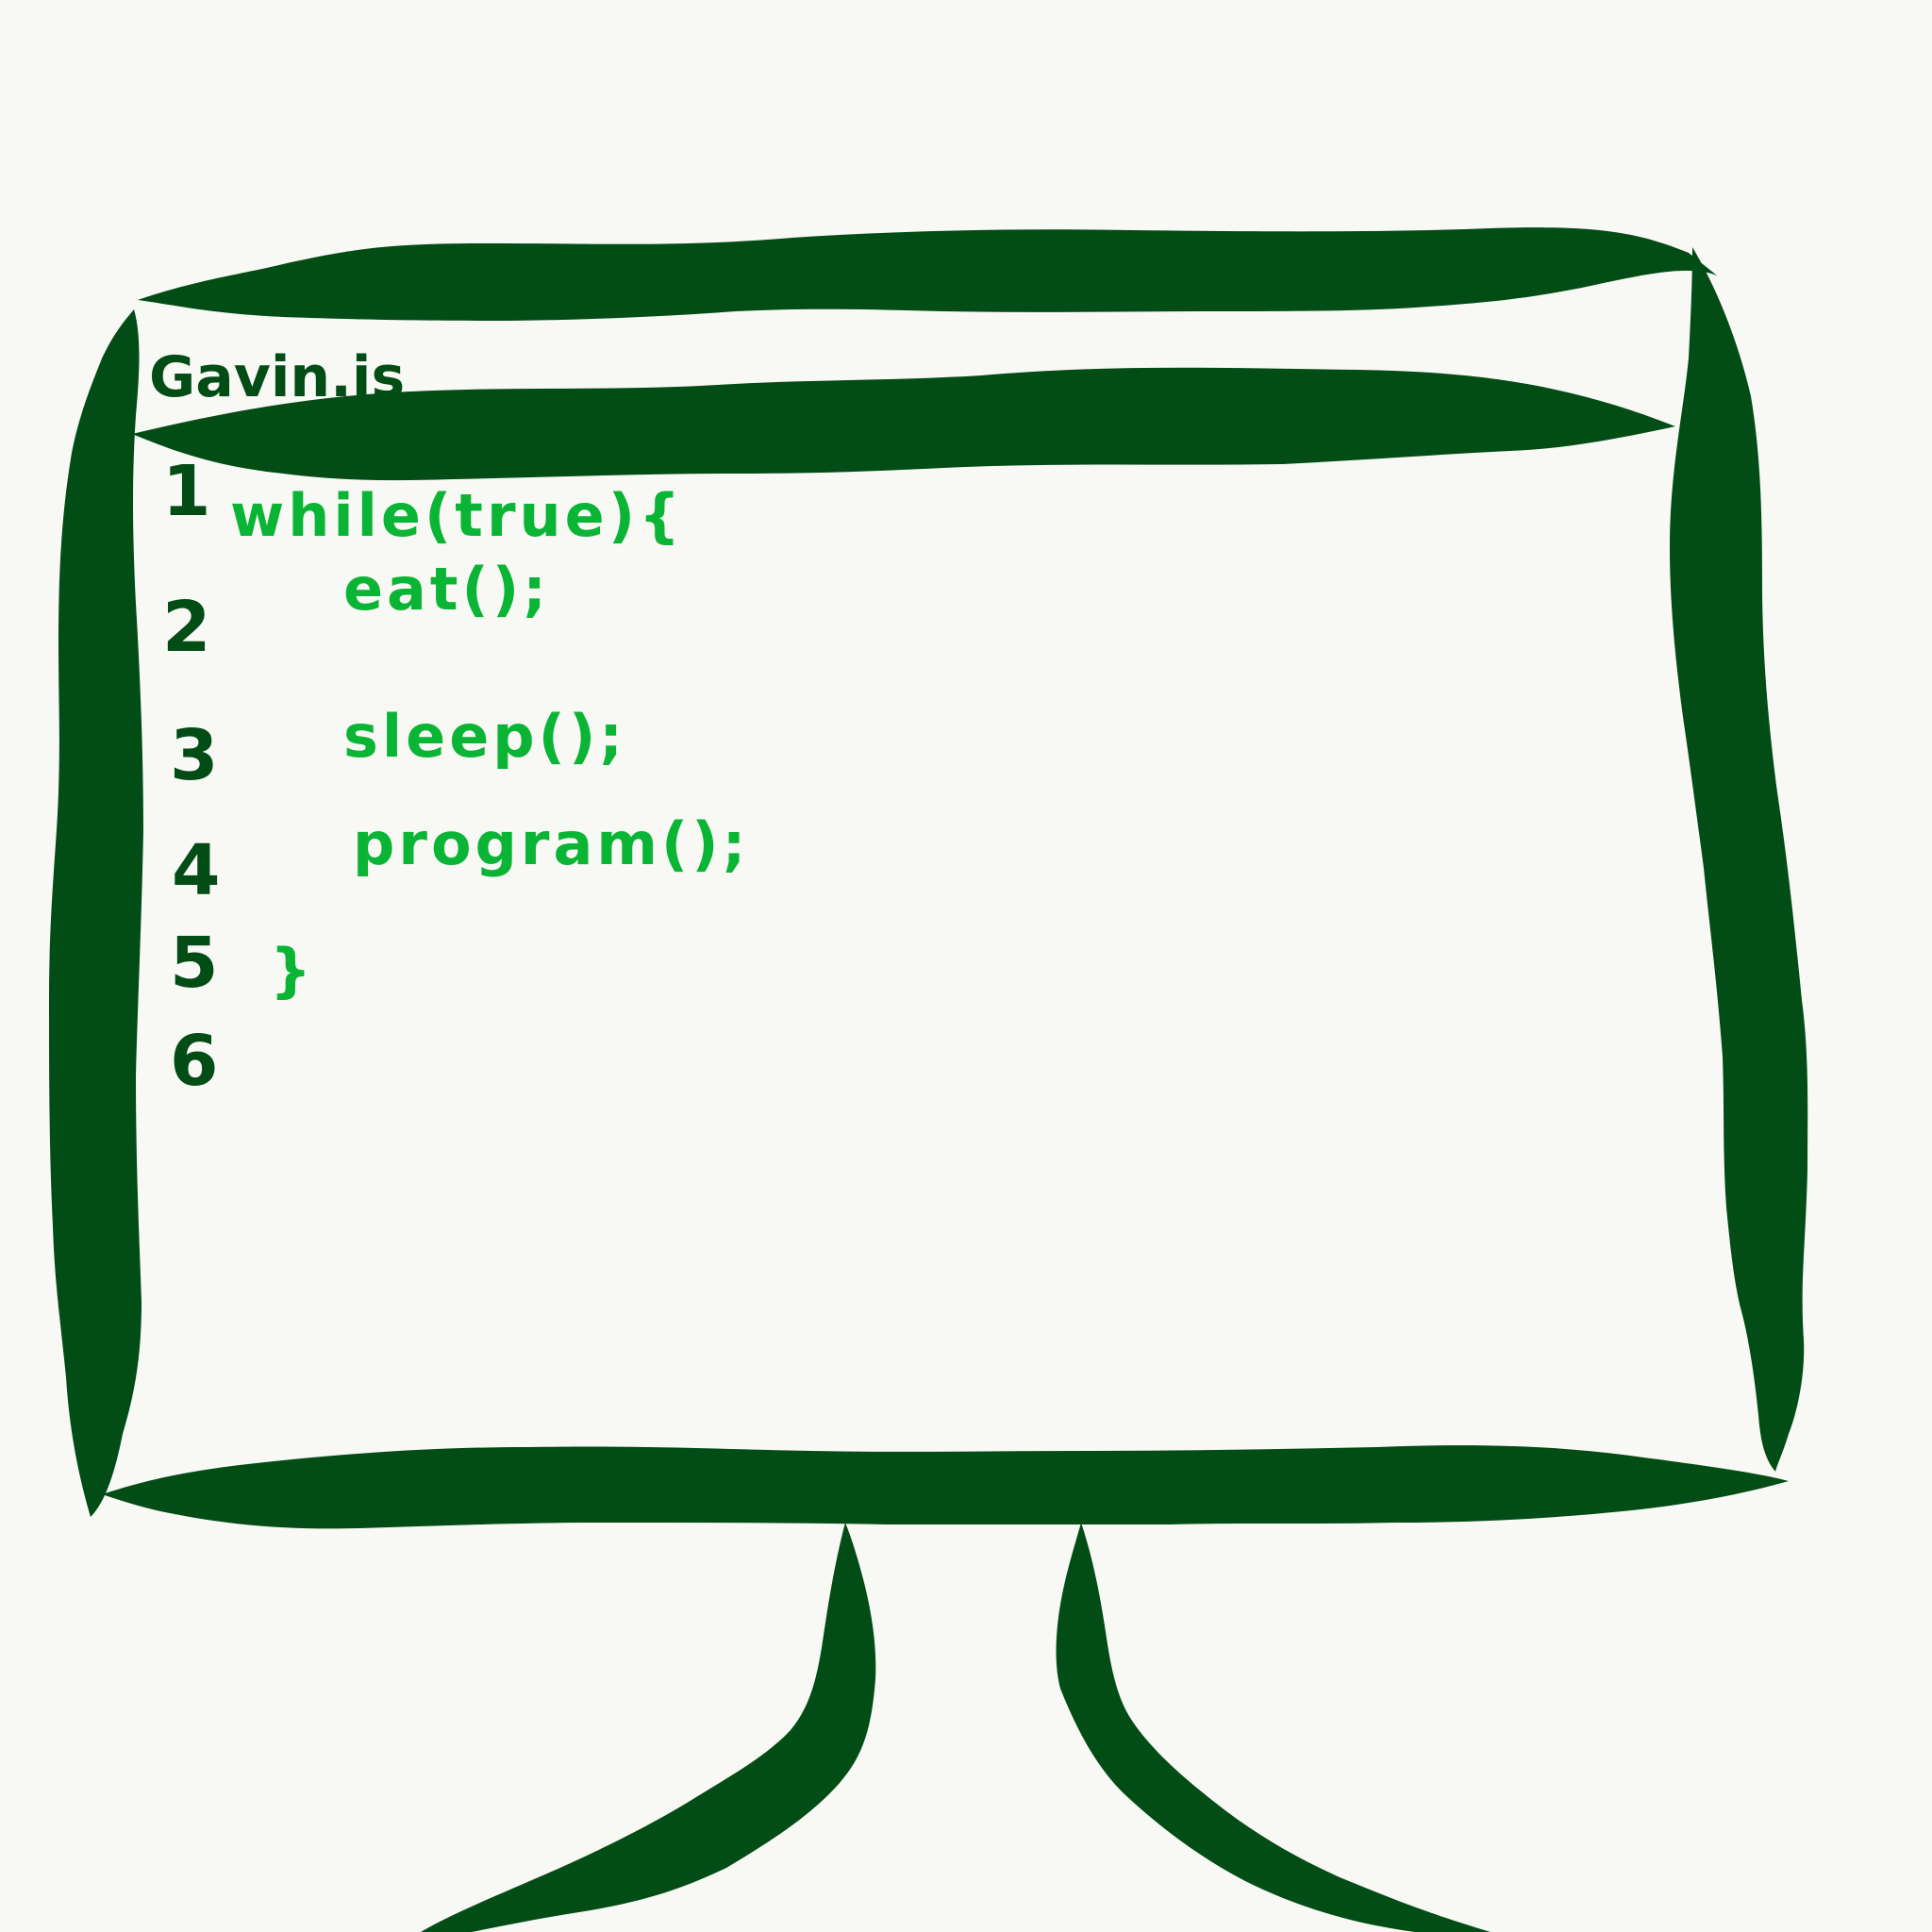 The image size is (1932, 1932). I want to click on file-name-label: Gavin.js, so click(277, 377).